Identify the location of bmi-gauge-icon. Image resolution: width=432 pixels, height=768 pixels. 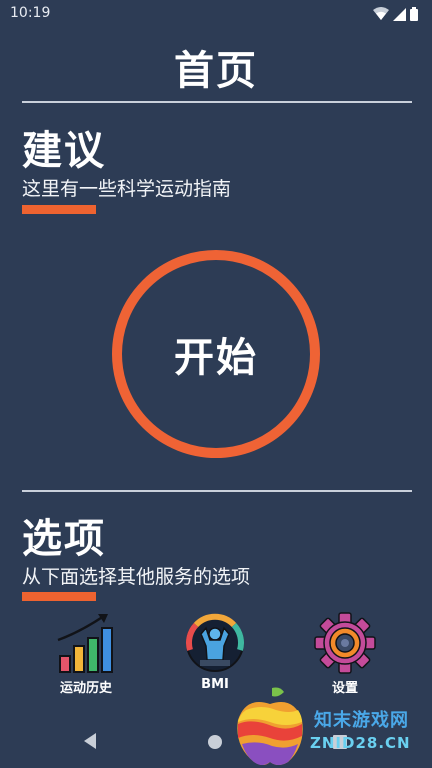
(215, 643).